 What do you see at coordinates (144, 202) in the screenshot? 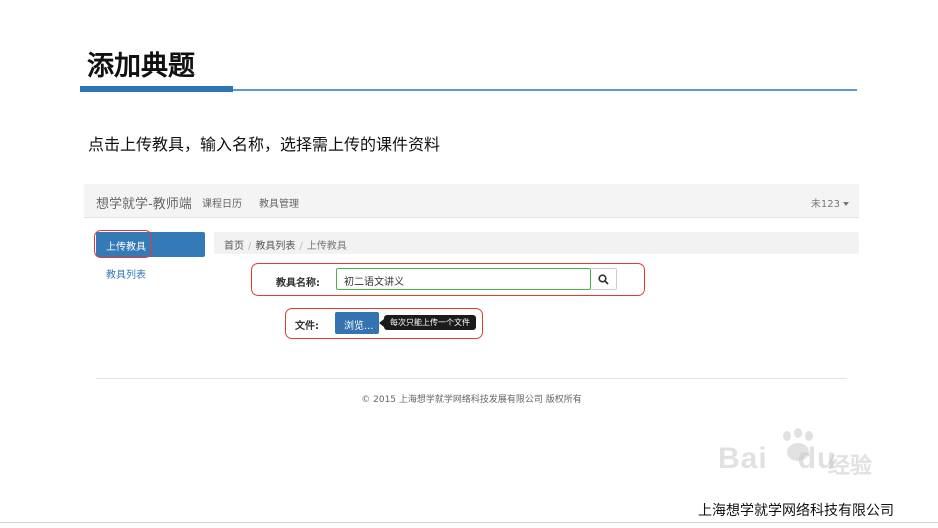
I see `app-brand: 想学就学-教师端` at bounding box center [144, 202].